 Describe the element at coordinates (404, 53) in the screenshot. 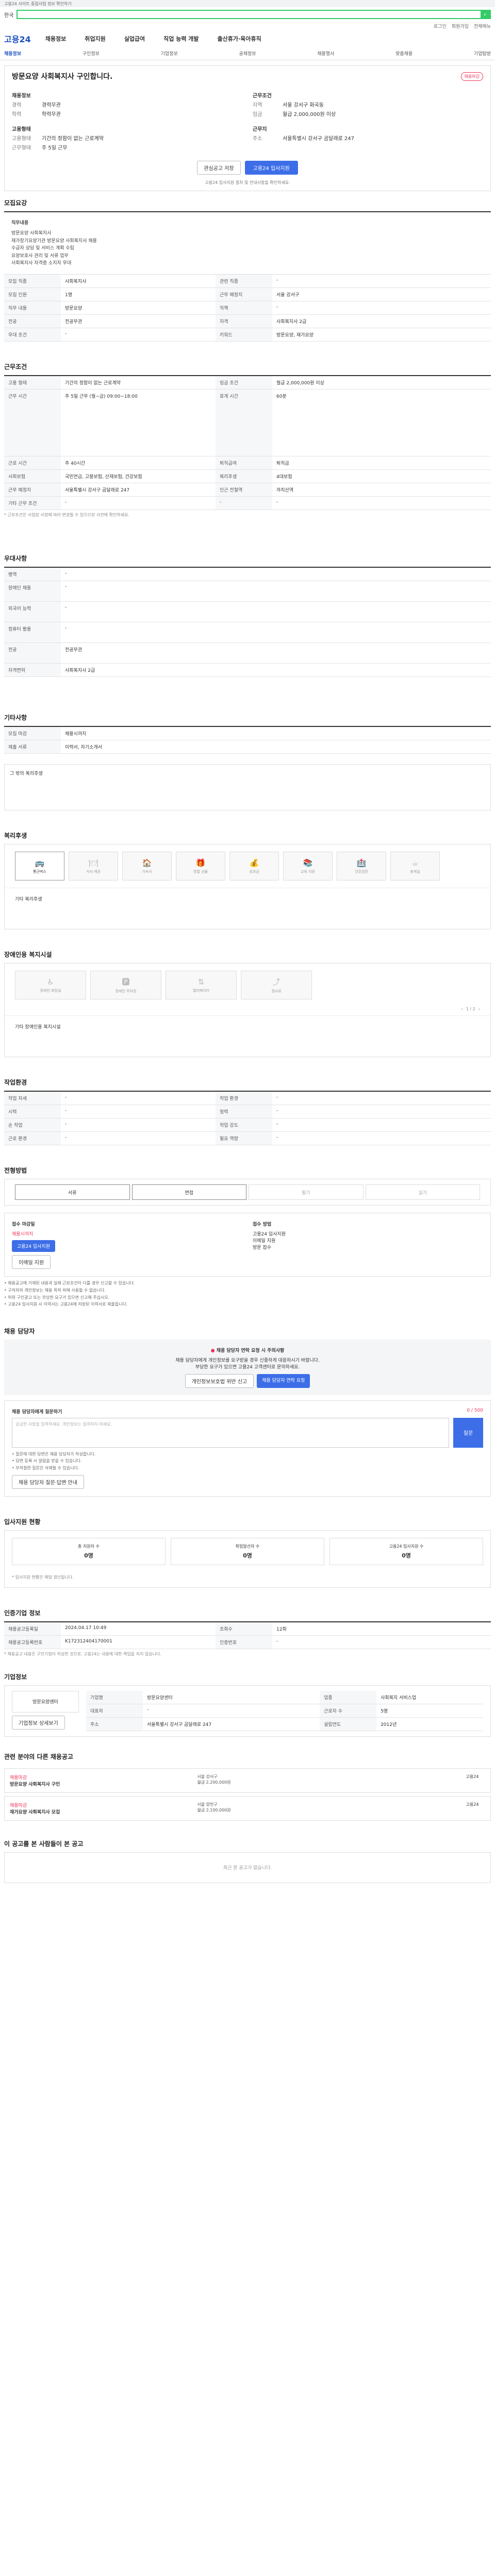

I see `sub-nav-item: 맞춤채용` at that location.